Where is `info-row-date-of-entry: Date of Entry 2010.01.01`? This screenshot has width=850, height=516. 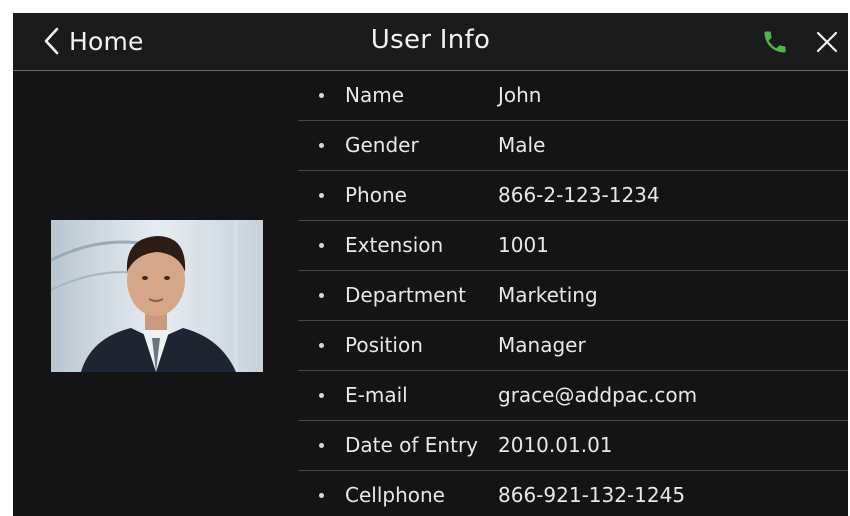 info-row-date-of-entry: Date of Entry 2010.01.01 is located at coordinates (573, 446).